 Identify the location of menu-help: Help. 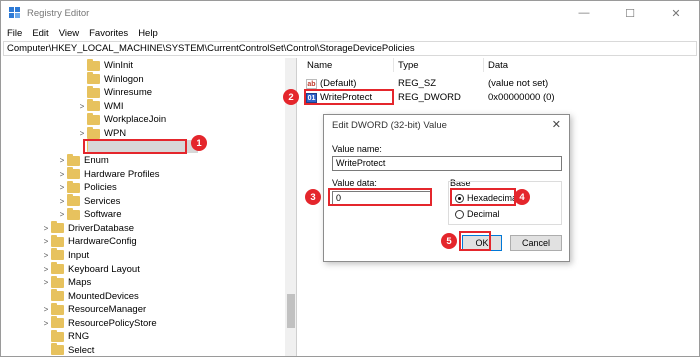
(148, 33).